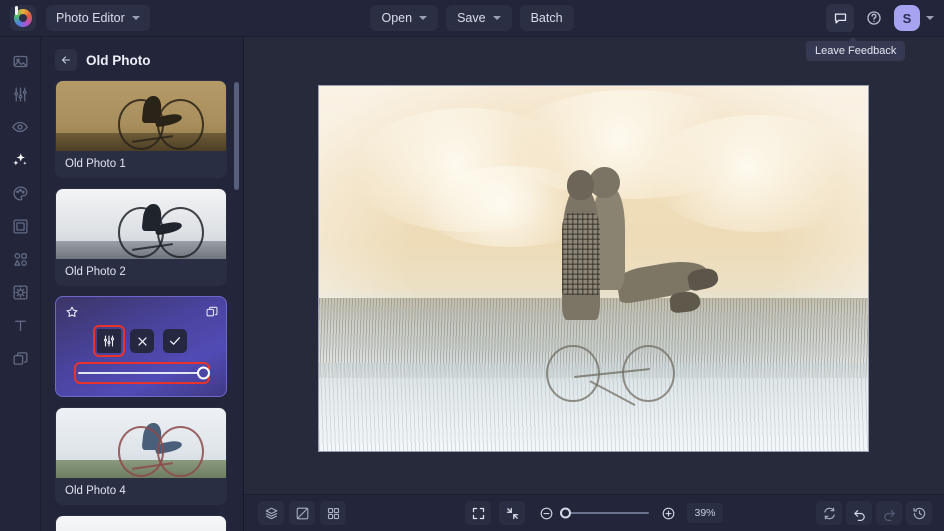  What do you see at coordinates (271, 513) in the screenshot?
I see `layers-button` at bounding box center [271, 513].